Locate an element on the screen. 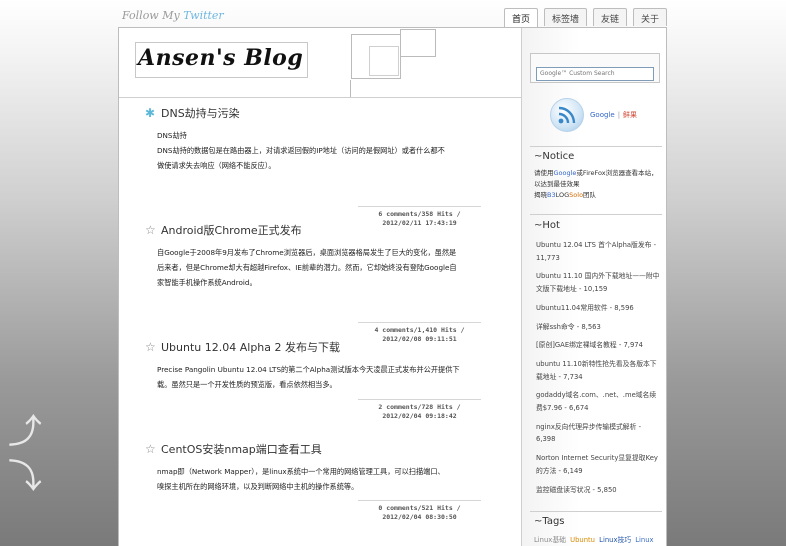 This screenshot has height=546, width=786. tag-link: Linux is located at coordinates (644, 540).